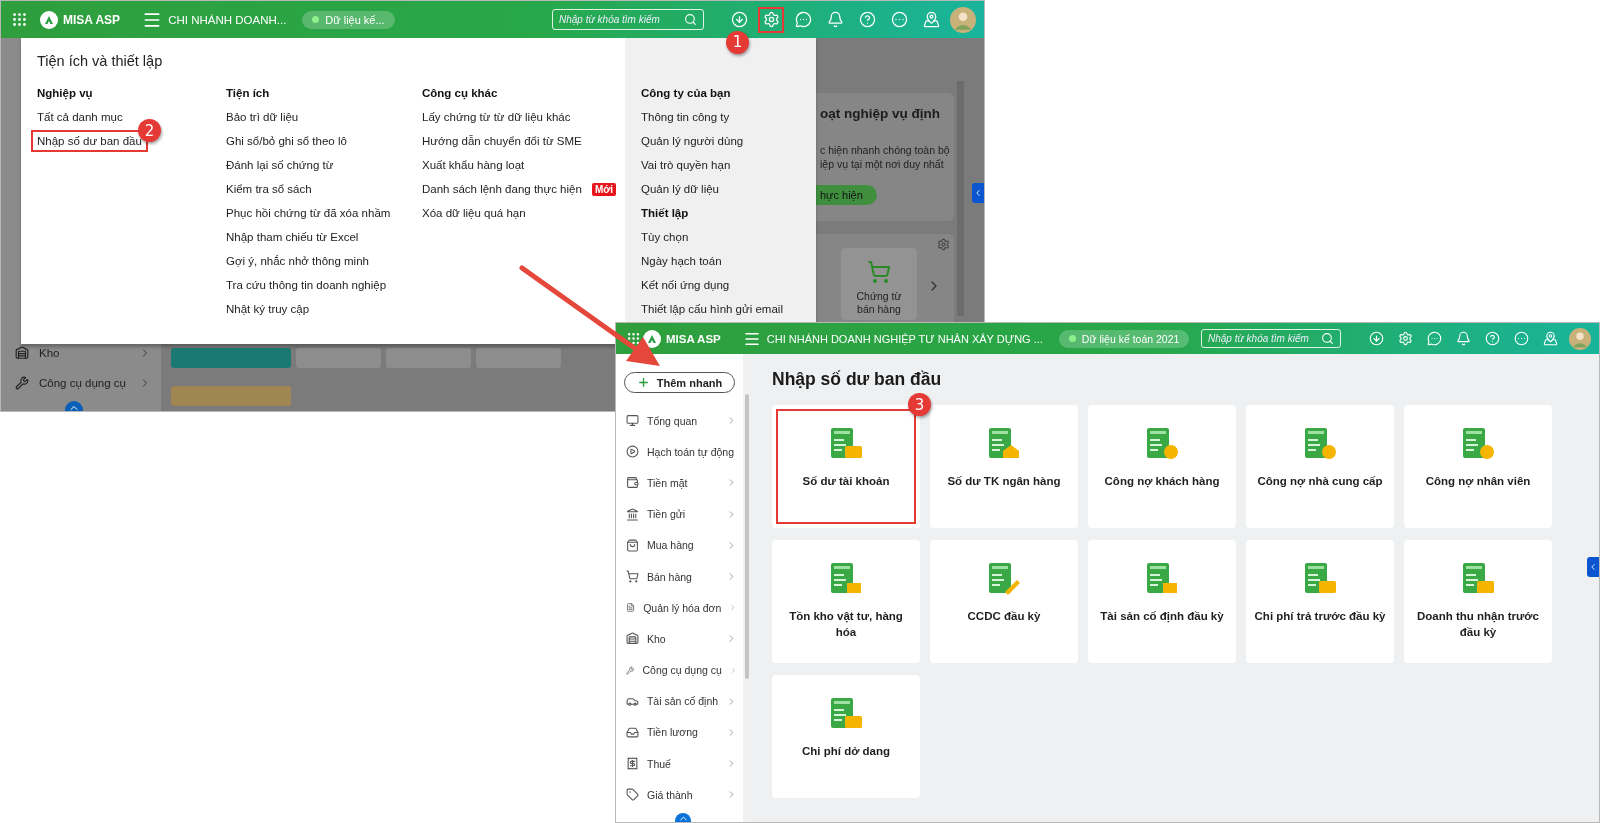 The height and width of the screenshot is (823, 1600). Describe the element at coordinates (679, 732) in the screenshot. I see `nav-item: Tiền lương` at that location.